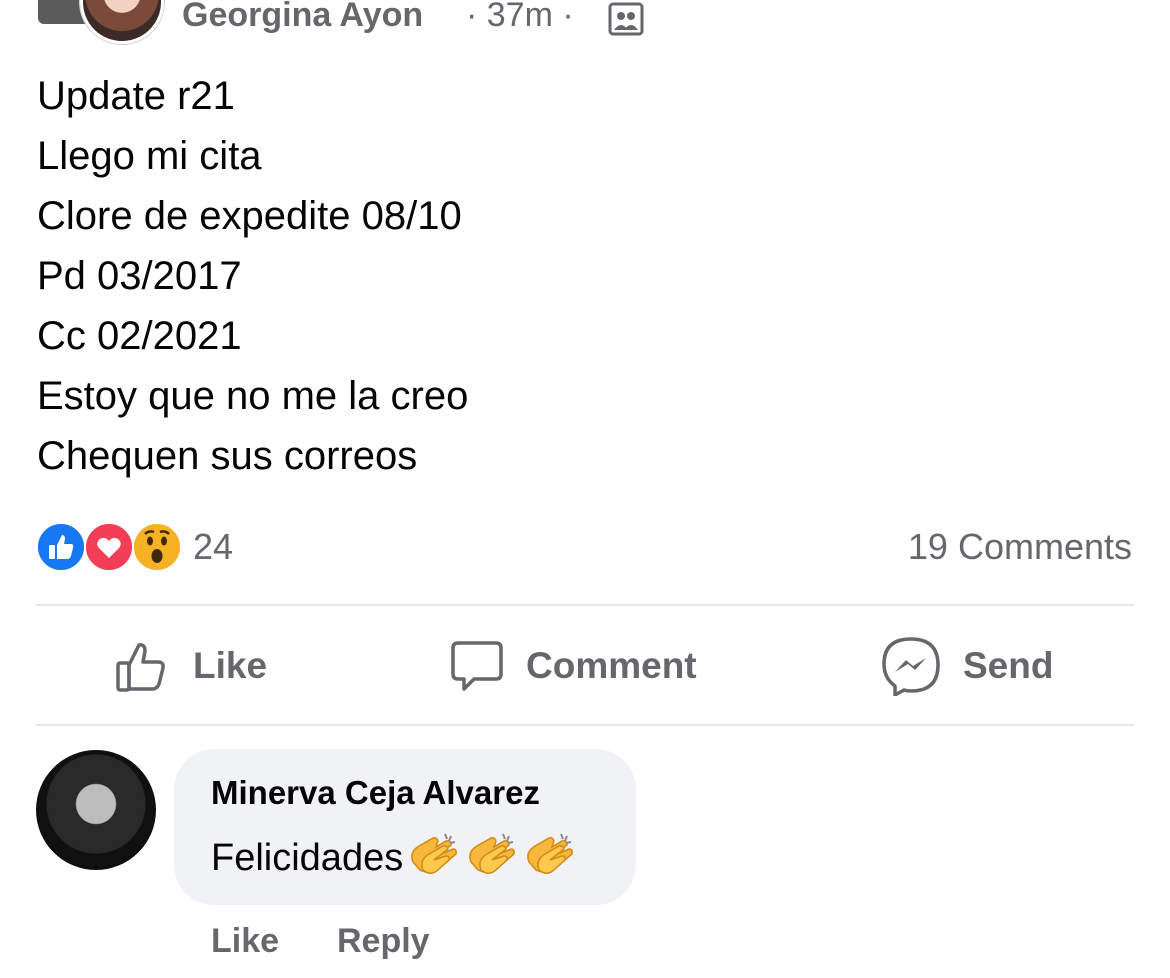  What do you see at coordinates (249, 216) in the screenshot?
I see `post-line: Clore de expedite 08/10` at bounding box center [249, 216].